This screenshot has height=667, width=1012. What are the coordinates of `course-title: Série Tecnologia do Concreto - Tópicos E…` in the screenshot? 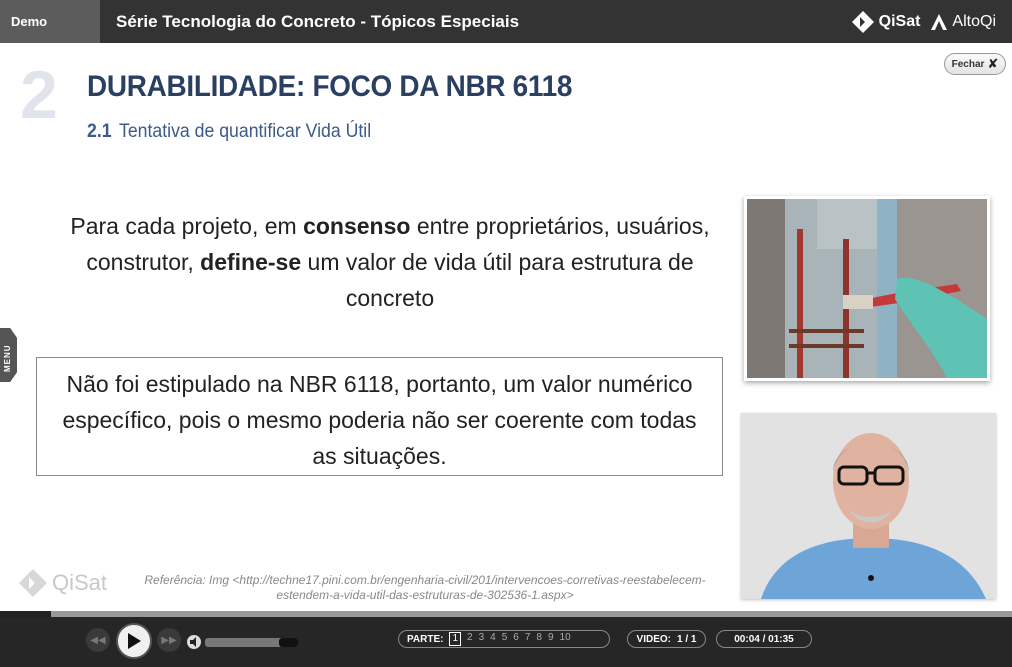 It's located at (318, 21).